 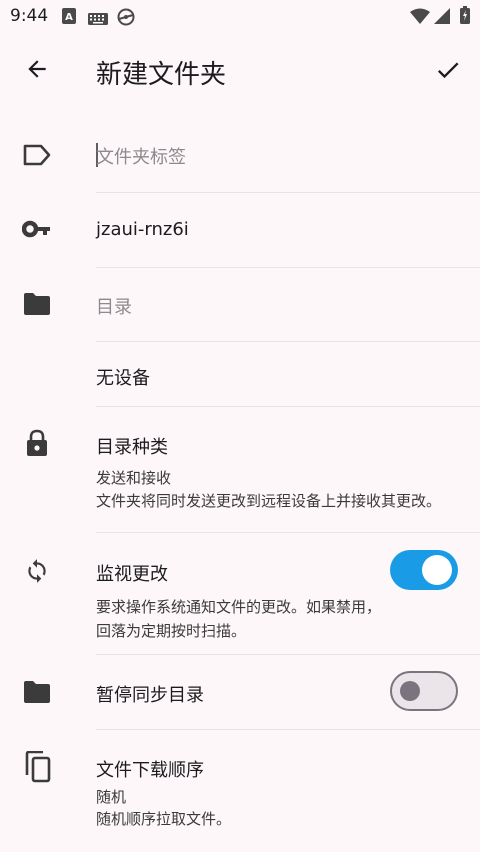 I want to click on app-bar, so click(x=240, y=71).